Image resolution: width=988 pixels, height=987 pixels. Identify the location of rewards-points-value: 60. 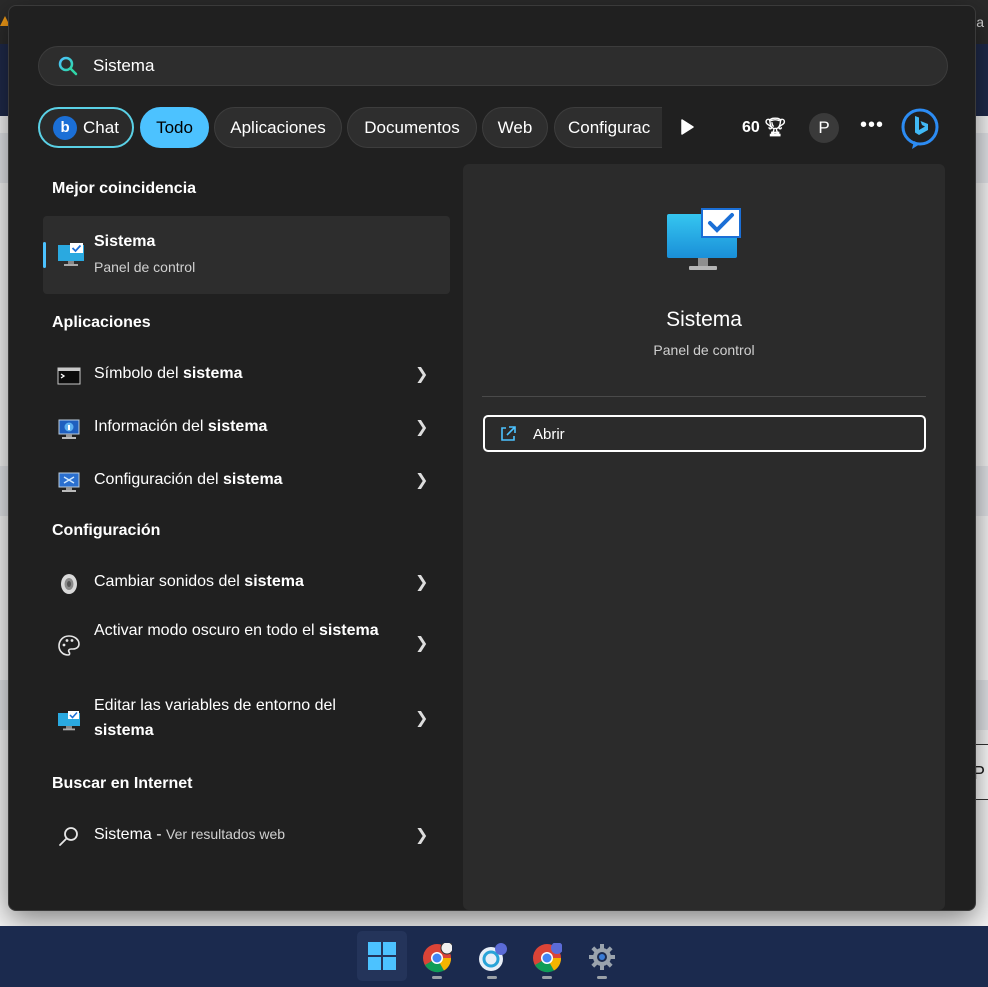
(751, 127).